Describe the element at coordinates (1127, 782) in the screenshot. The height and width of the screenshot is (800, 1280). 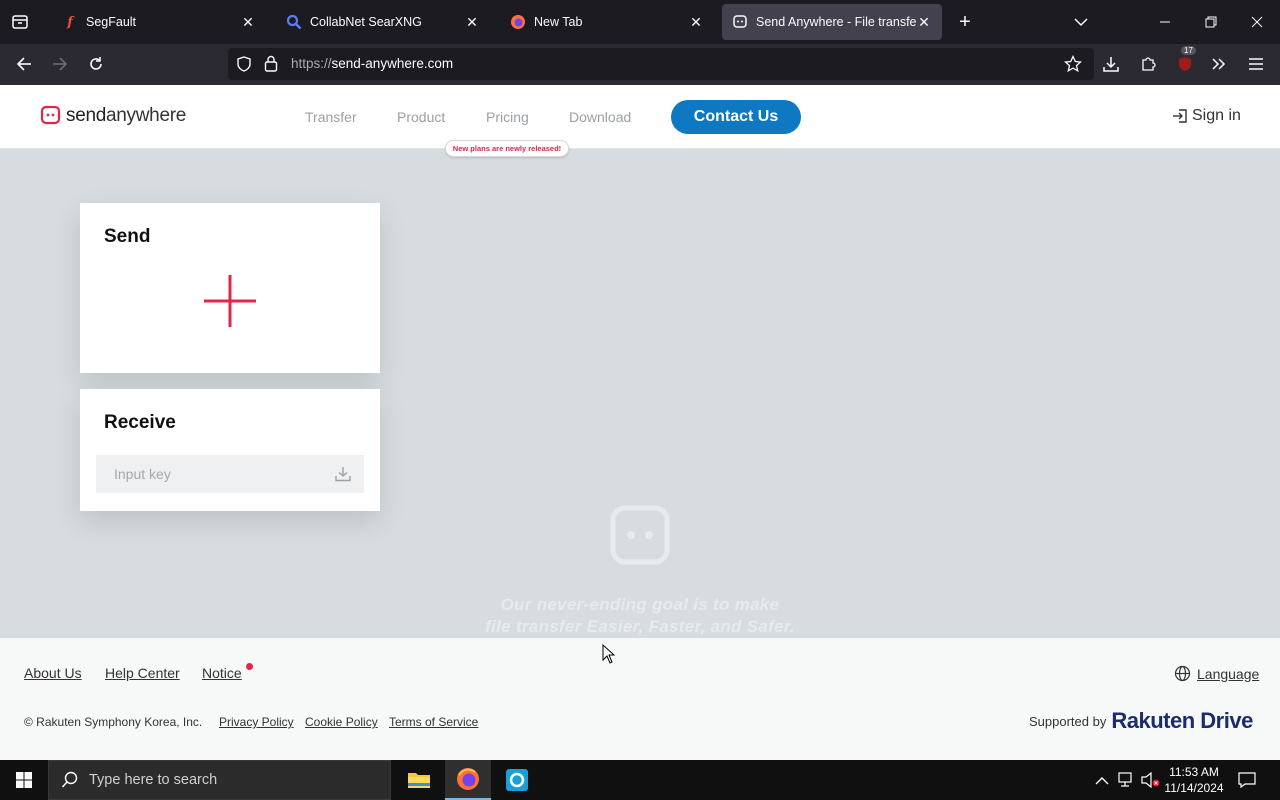
I see `network-icon` at that location.